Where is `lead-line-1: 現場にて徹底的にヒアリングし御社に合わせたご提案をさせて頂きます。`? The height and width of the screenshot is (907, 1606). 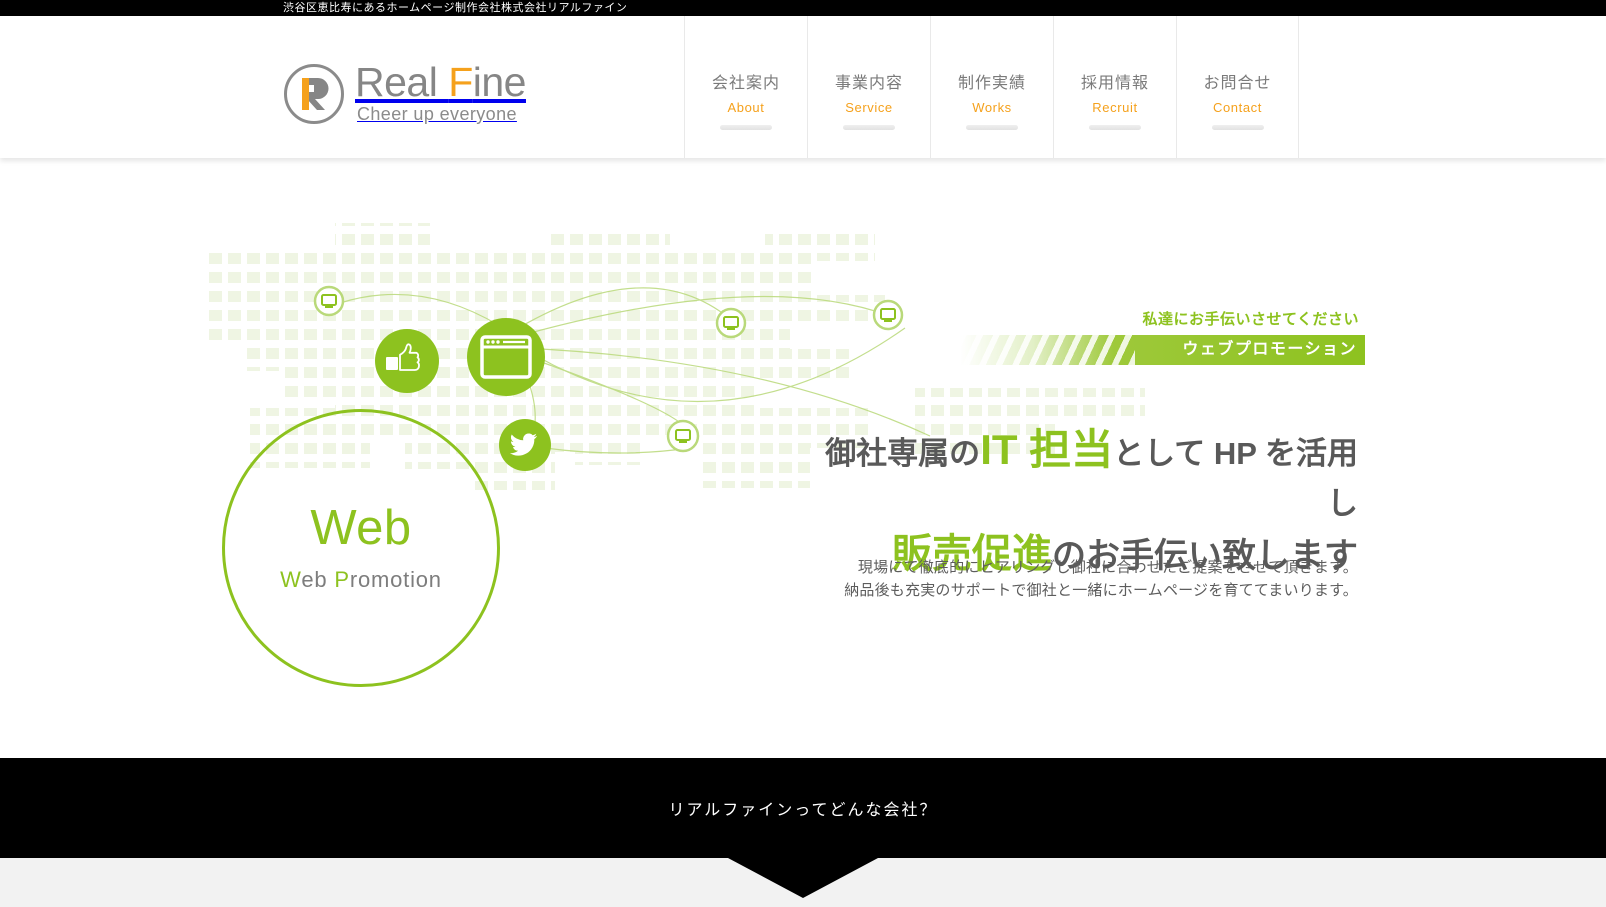
lead-line-1: 現場にて徹底的にヒアリングし御社に合わせたご提案をさせて頂きます。 is located at coordinates (1107, 567).